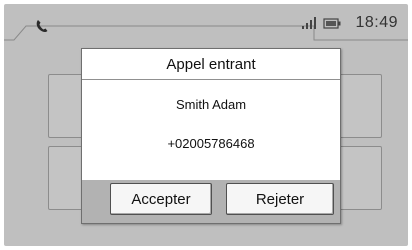 Image resolution: width=412 pixels, height=250 pixels. I want to click on accept-button: Accepter, so click(161, 199).